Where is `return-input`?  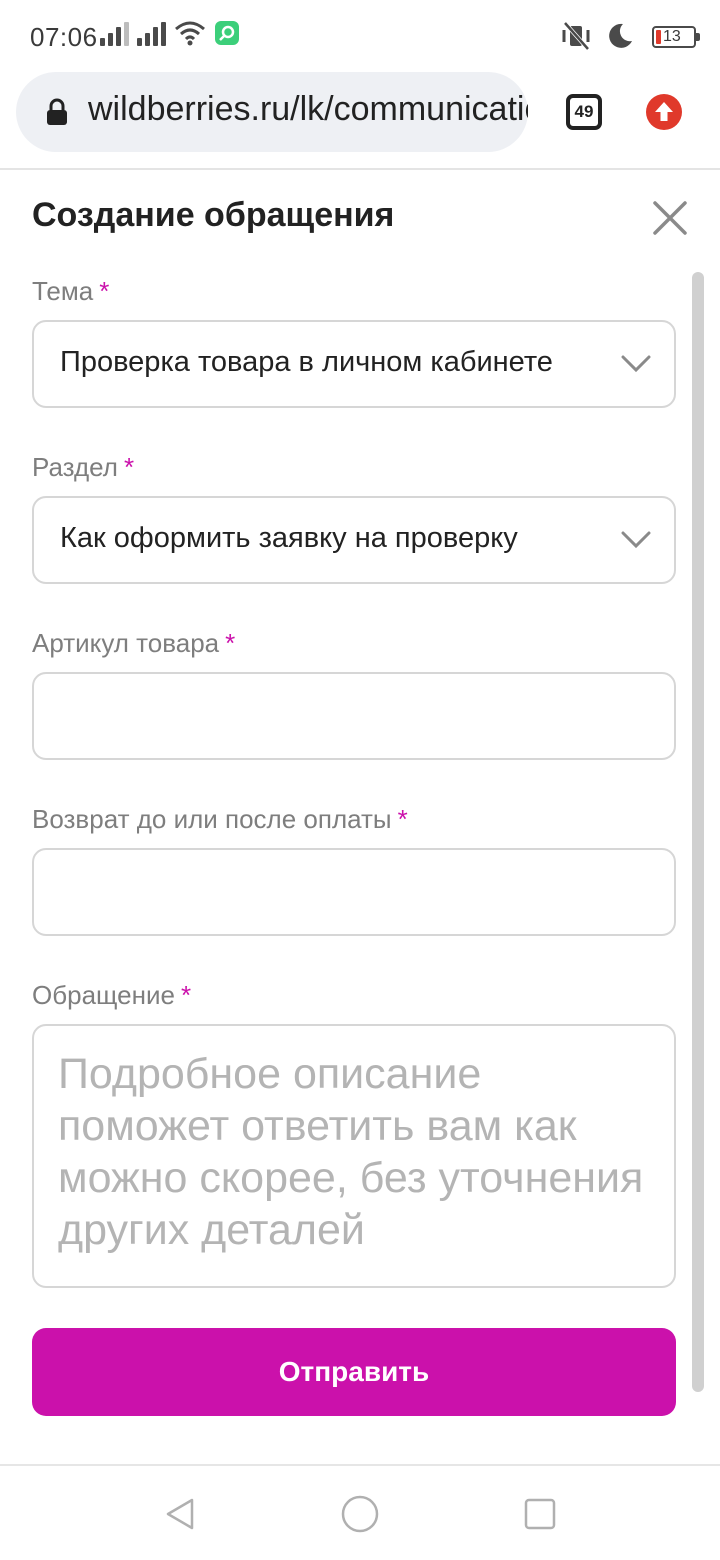
return-input is located at coordinates (354, 892).